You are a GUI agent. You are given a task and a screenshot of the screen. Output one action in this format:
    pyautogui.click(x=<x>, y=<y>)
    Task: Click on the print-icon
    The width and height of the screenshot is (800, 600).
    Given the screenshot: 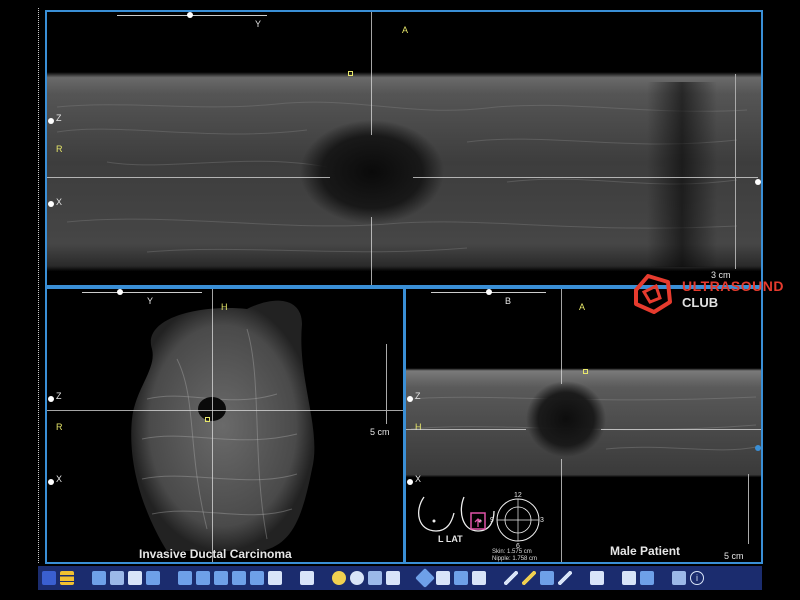 What is the action you would take?
    pyautogui.click(x=629, y=578)
    